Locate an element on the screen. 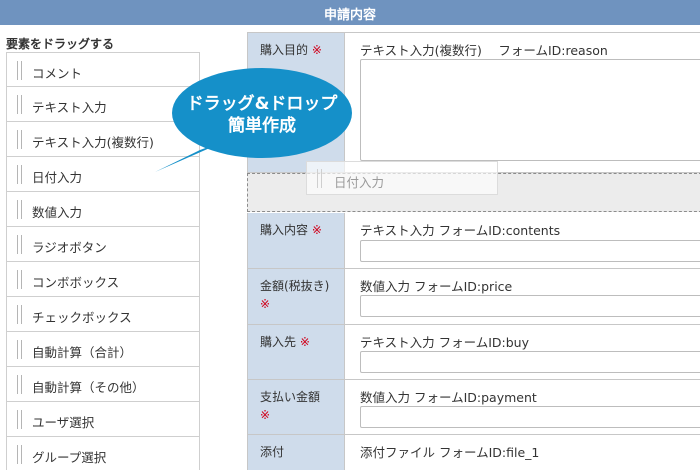 The width and height of the screenshot is (700, 470). callout-bubble is located at coordinates (253, 120).